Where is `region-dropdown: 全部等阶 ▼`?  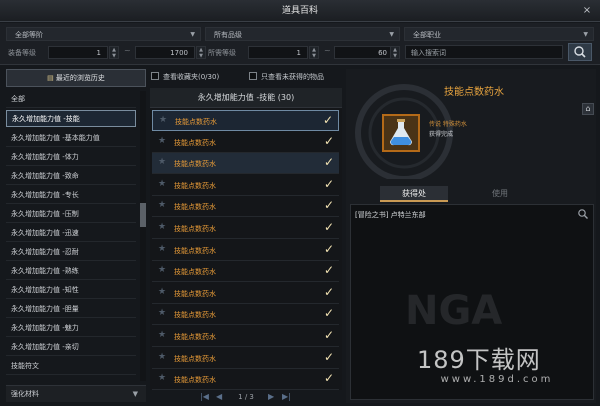 region-dropdown: 全部等阶 ▼ is located at coordinates (103, 34).